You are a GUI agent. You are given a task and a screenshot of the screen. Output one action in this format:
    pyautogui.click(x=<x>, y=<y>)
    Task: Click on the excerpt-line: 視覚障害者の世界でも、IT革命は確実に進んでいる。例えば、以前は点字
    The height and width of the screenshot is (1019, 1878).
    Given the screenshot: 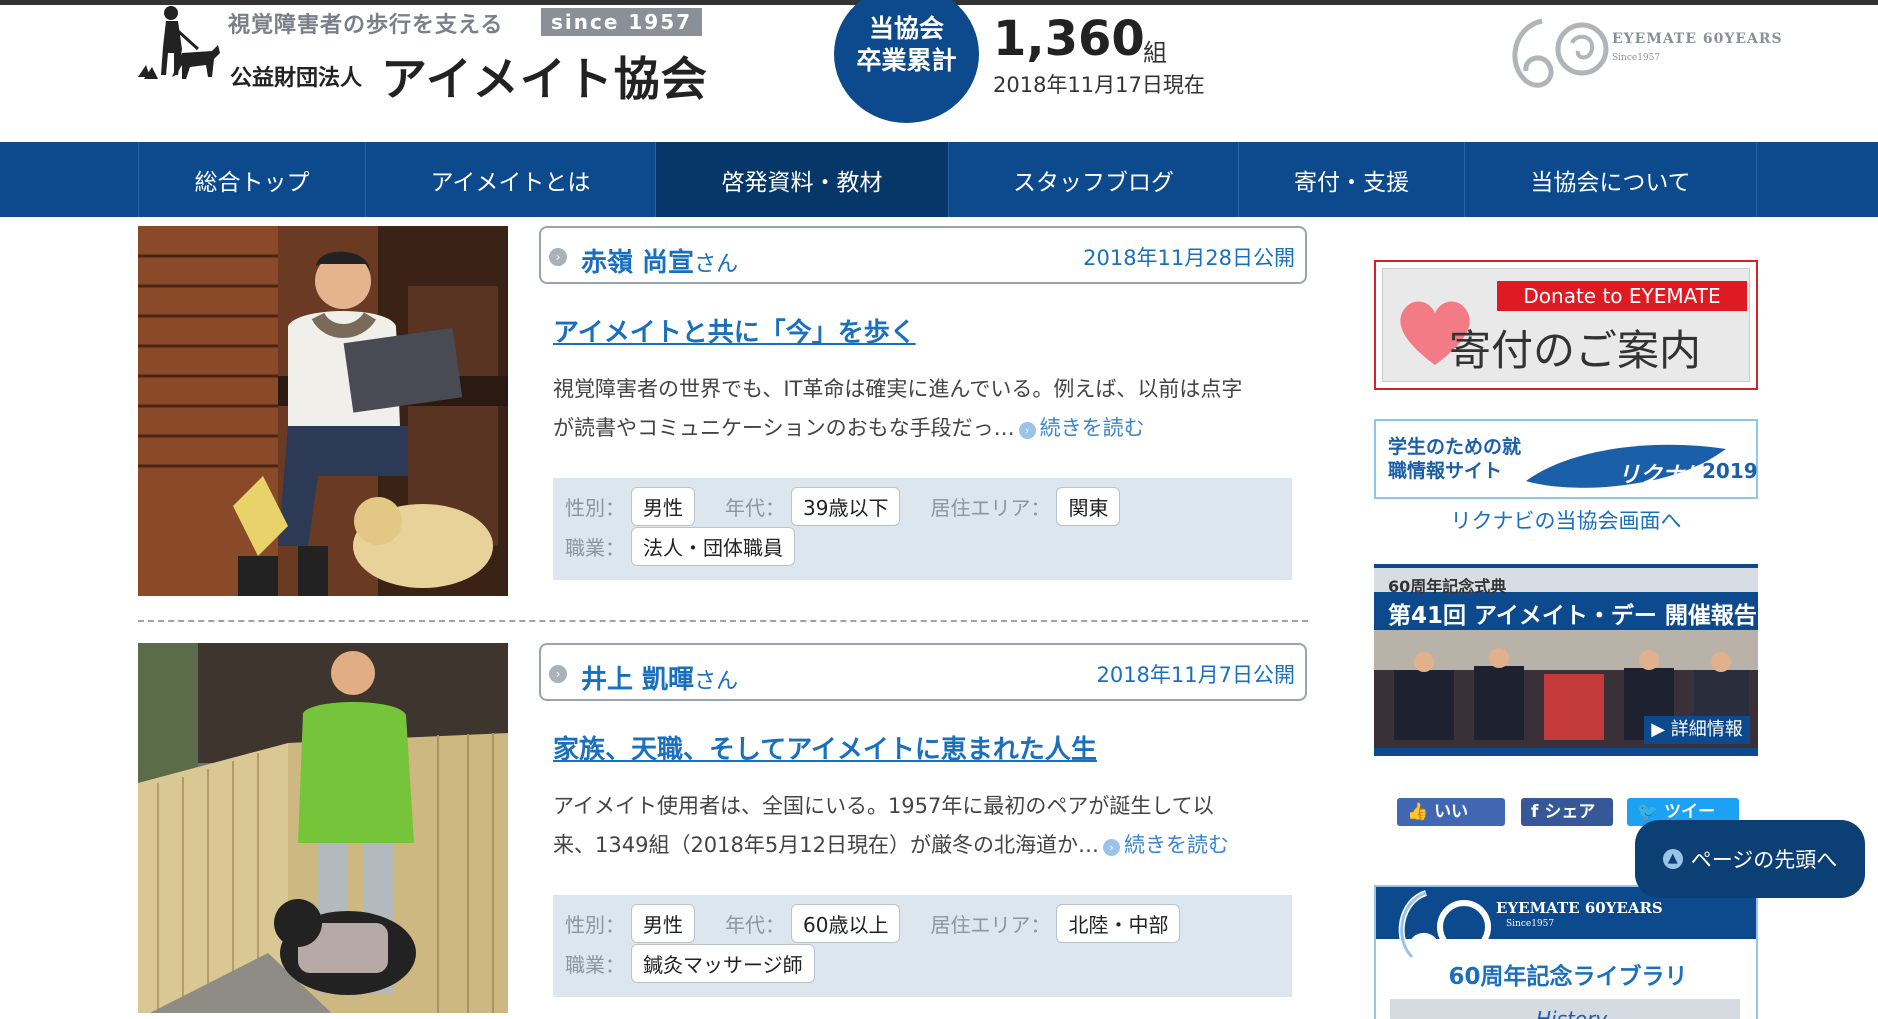 What is the action you would take?
    pyautogui.click(x=898, y=389)
    